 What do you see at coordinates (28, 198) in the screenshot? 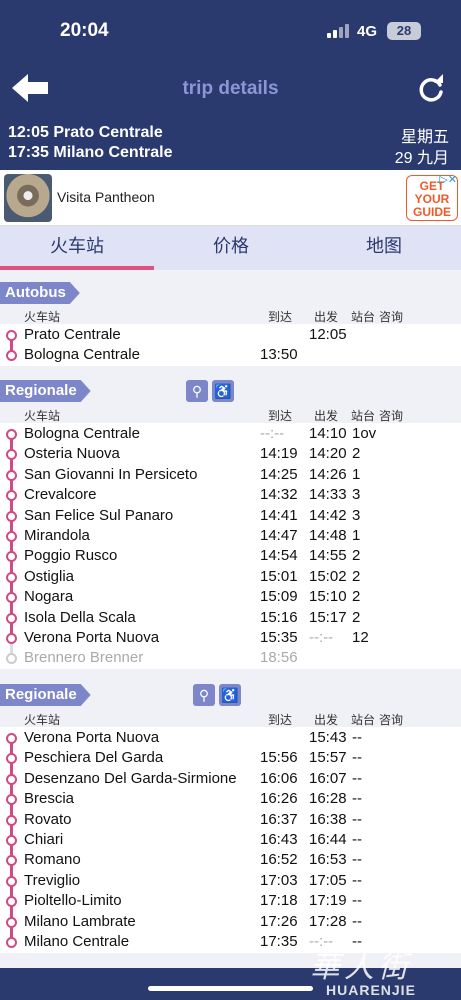
I see `ad-image` at bounding box center [28, 198].